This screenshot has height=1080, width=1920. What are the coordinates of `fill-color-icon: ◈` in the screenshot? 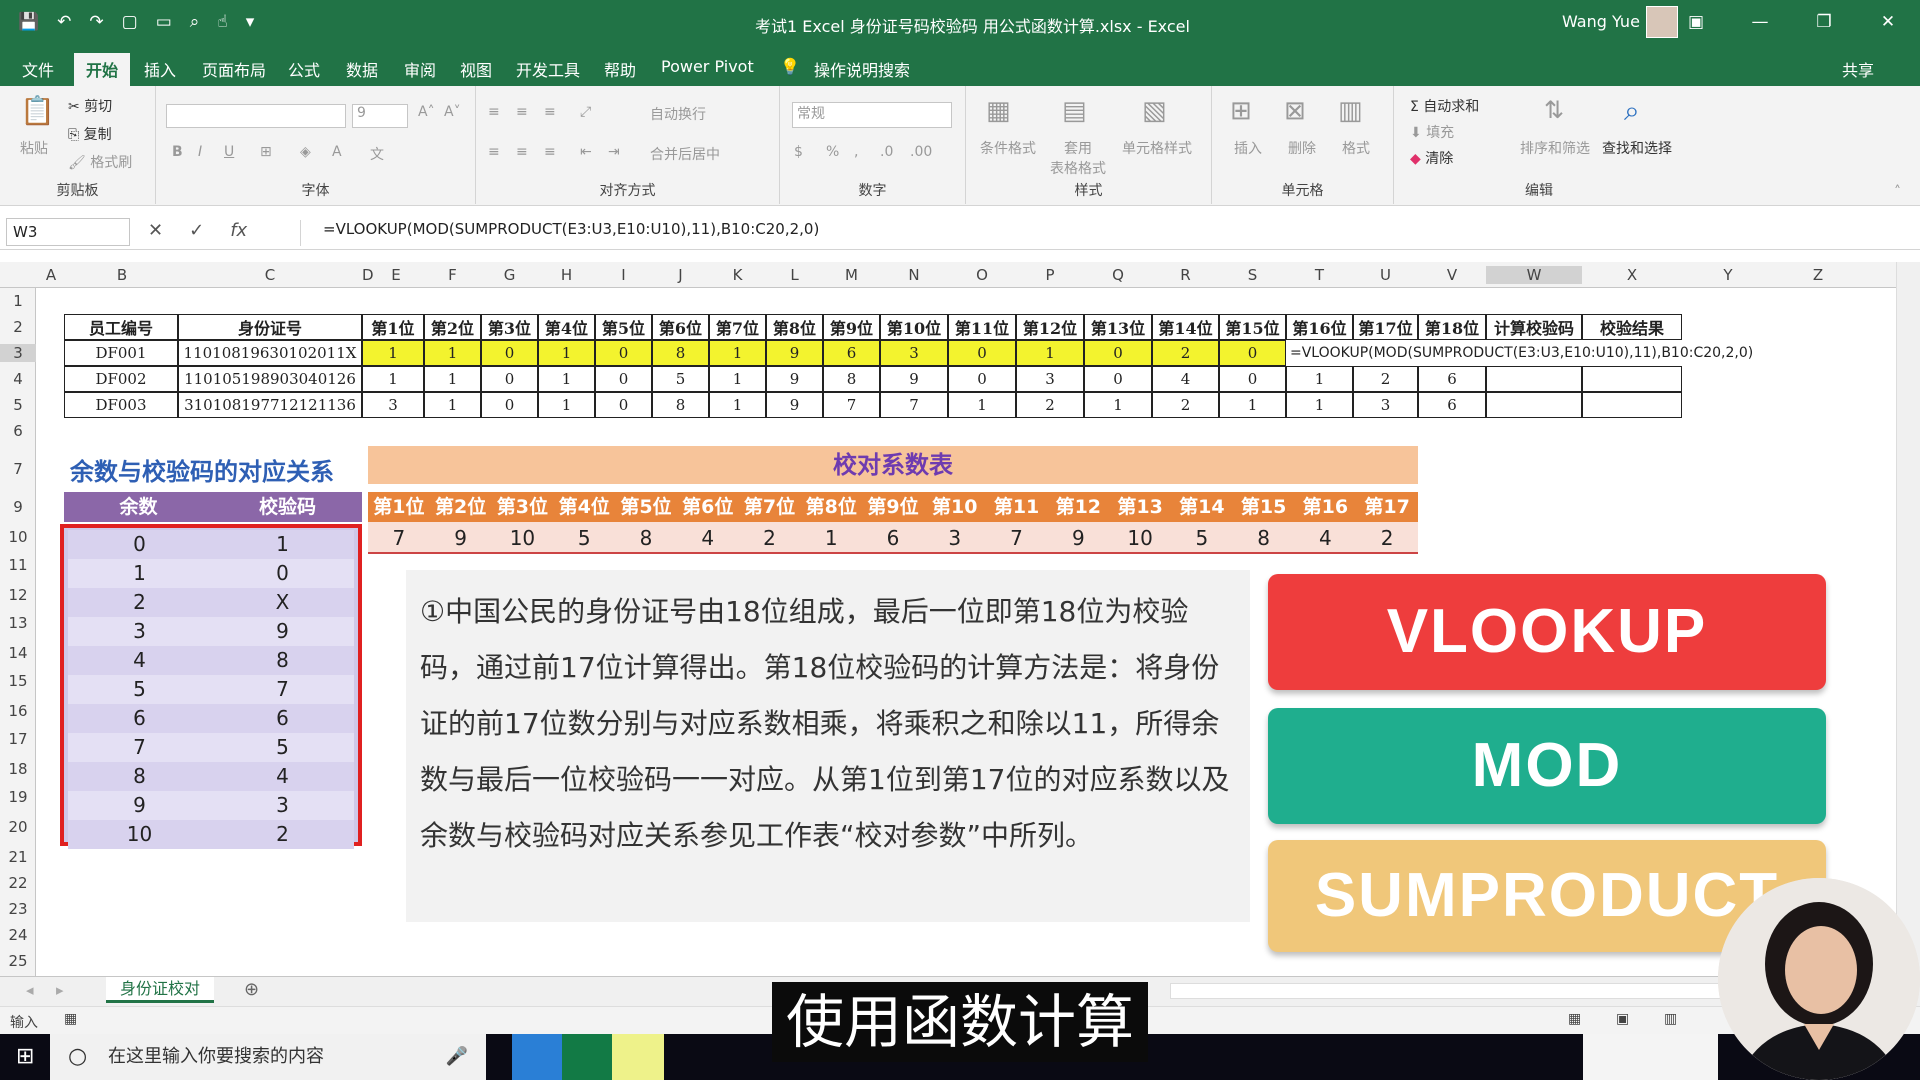 It's located at (305, 152).